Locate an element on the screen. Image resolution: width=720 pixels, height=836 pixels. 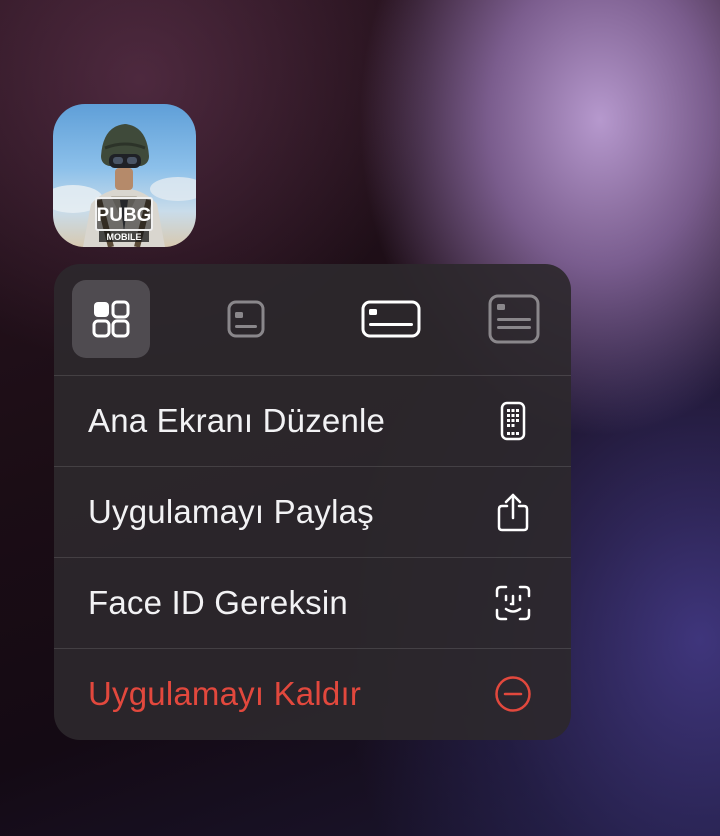
menu-item-edit-home-screen: Ana Ekranı Düzenle is located at coordinates (312, 421).